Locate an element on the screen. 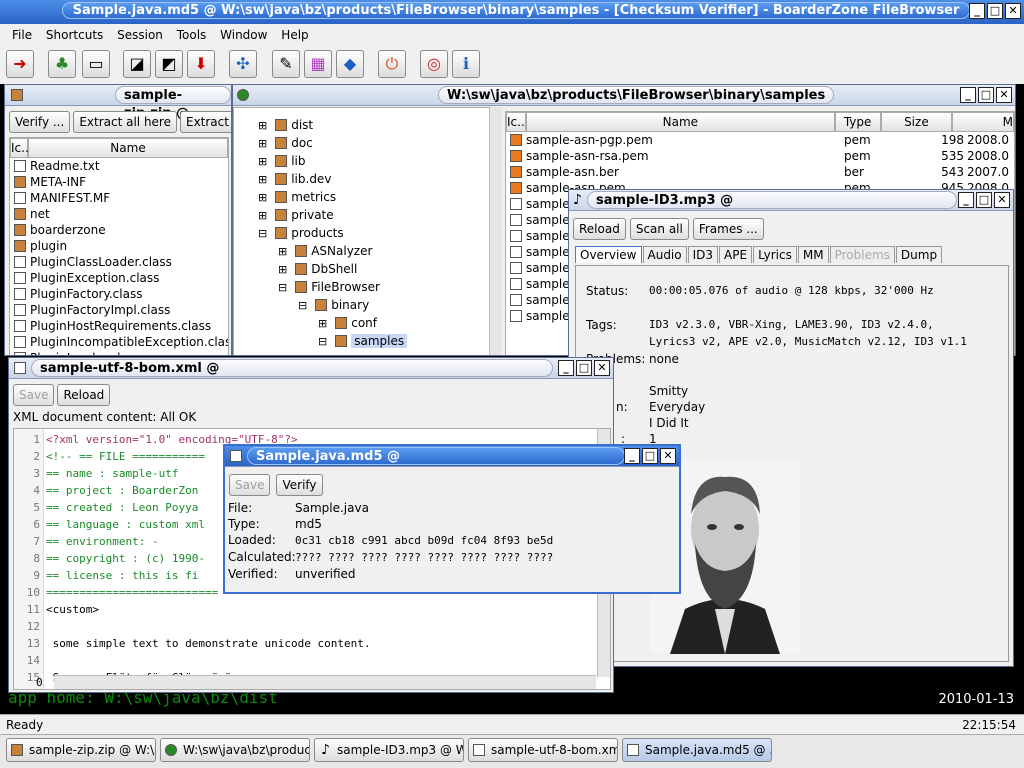  tab-audio: Audio is located at coordinates (664, 254).